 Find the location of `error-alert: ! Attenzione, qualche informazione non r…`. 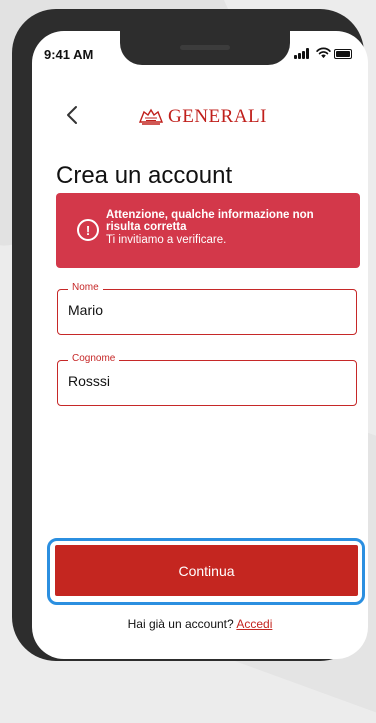

error-alert: ! Attenzione, qualche informazione non r… is located at coordinates (208, 230).